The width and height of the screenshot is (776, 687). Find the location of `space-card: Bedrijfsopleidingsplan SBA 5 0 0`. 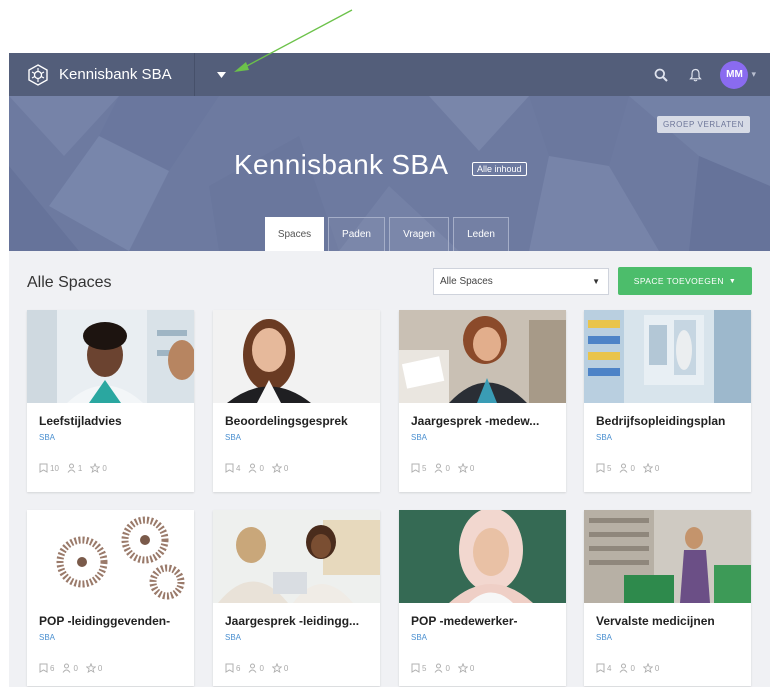

space-card: Bedrijfsopleidingsplan SBA 5 0 0 is located at coordinates (667, 401).